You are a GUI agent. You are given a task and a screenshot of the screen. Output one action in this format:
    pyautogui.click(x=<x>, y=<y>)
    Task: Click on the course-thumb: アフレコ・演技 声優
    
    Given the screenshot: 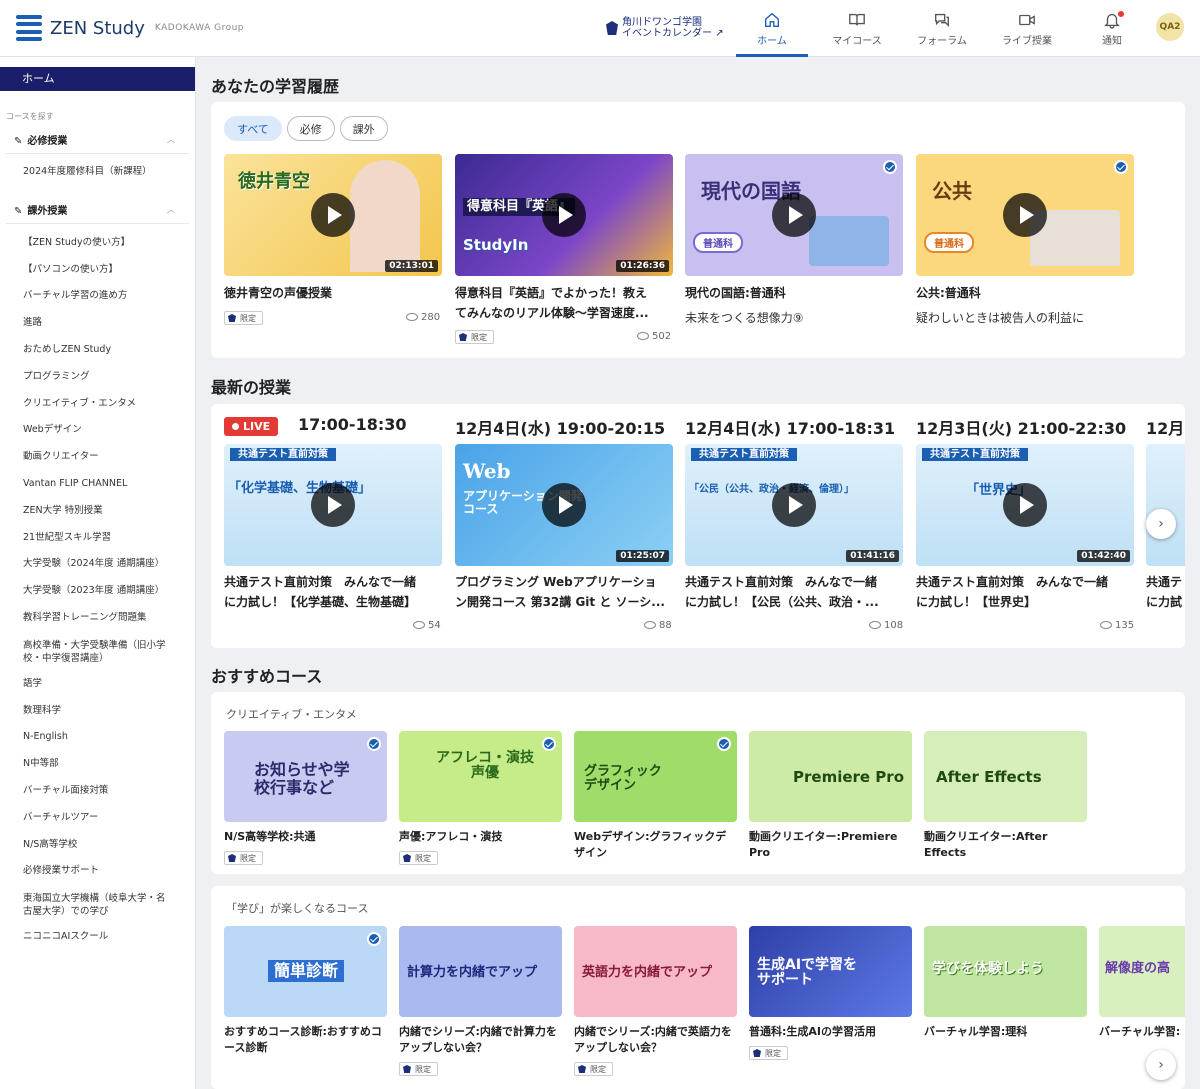 What is the action you would take?
    pyautogui.click(x=480, y=776)
    